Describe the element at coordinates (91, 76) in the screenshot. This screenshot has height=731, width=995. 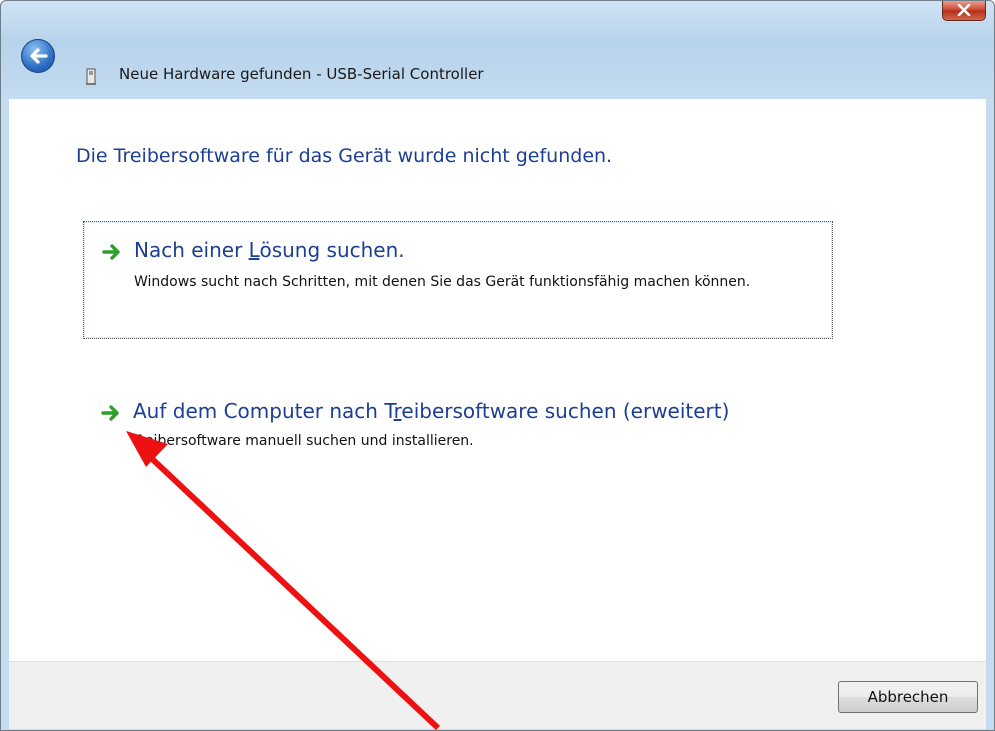
I see `usb-device-icon` at that location.